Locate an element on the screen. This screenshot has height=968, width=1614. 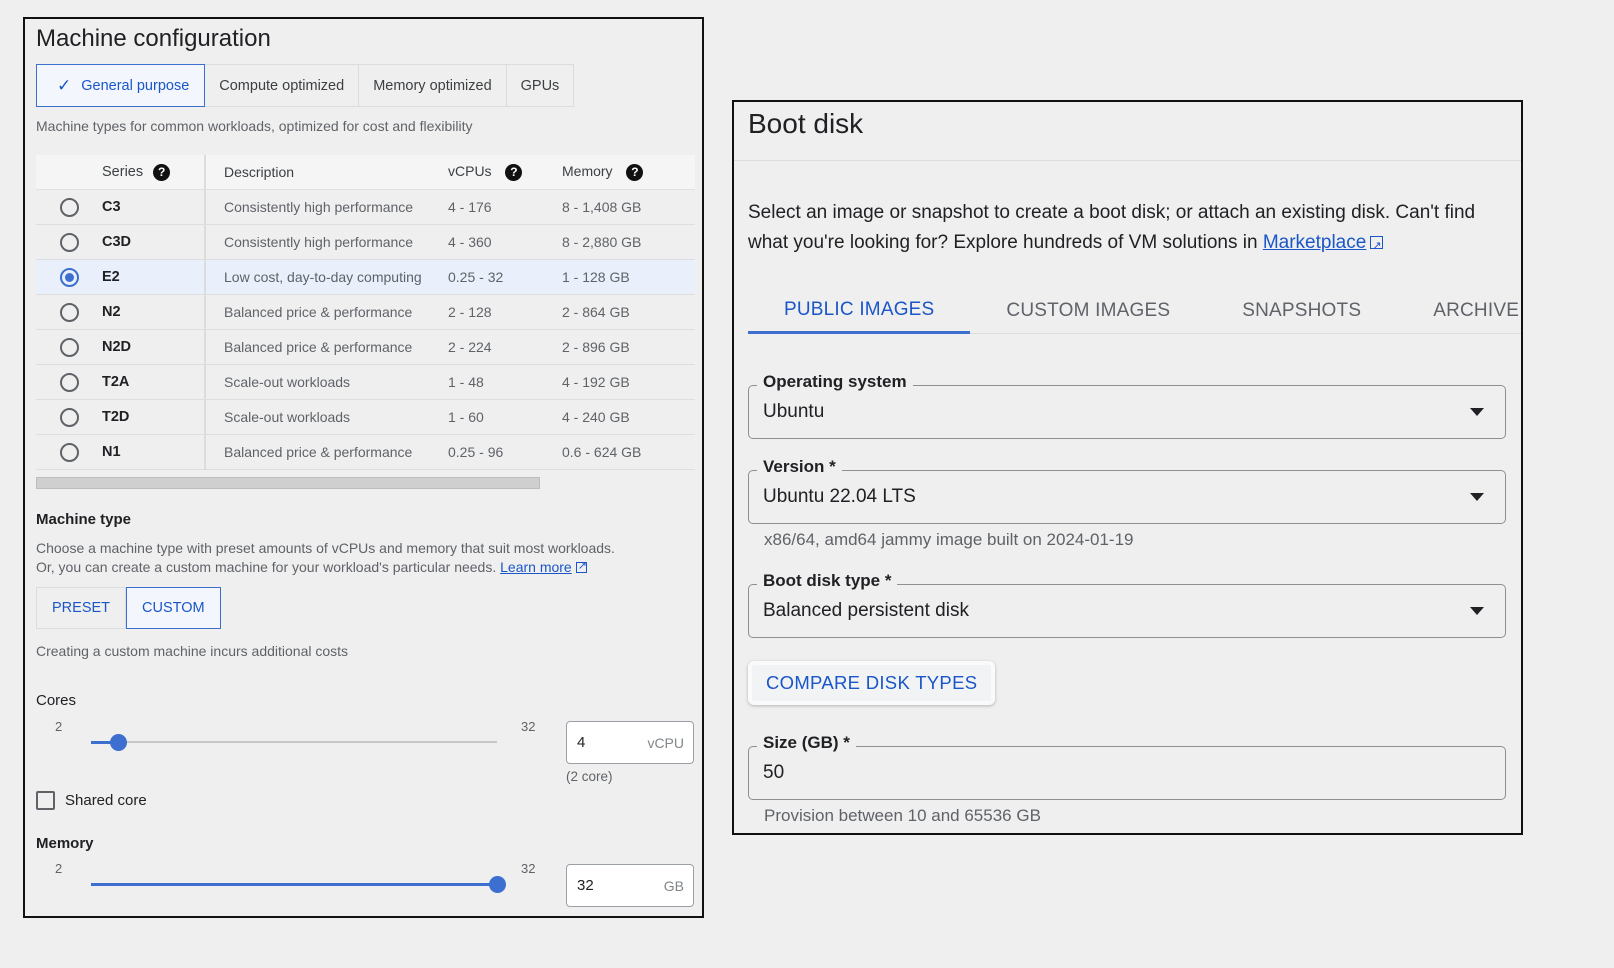
memory-input: 32 GB is located at coordinates (630, 885).